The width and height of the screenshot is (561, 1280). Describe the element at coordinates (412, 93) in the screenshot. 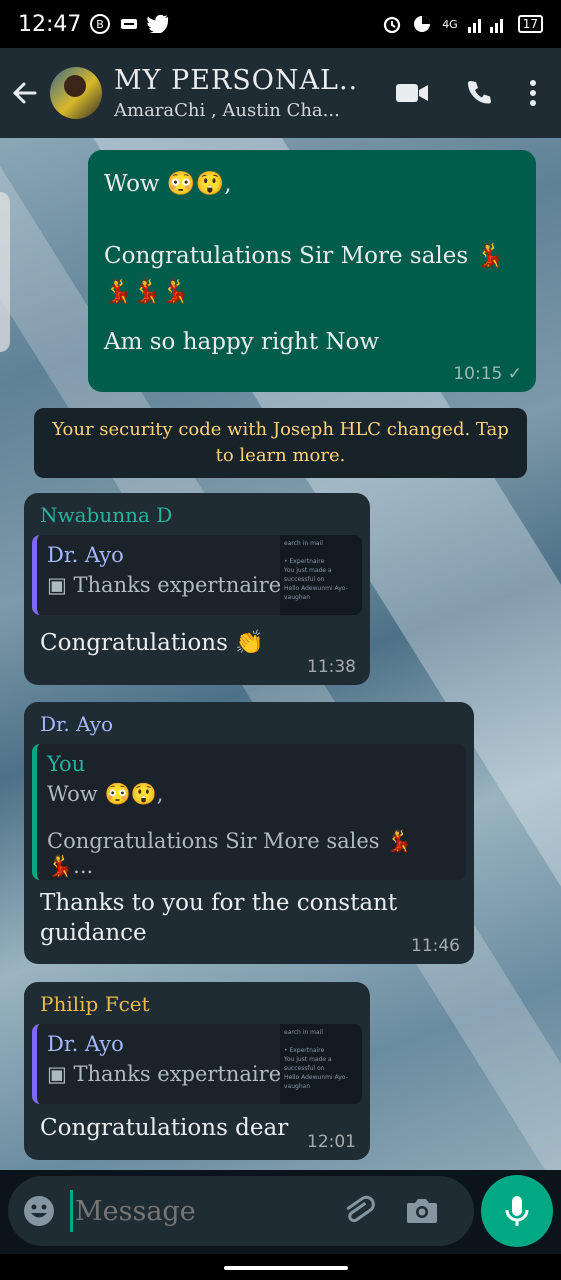

I see `video-call-icon` at that location.